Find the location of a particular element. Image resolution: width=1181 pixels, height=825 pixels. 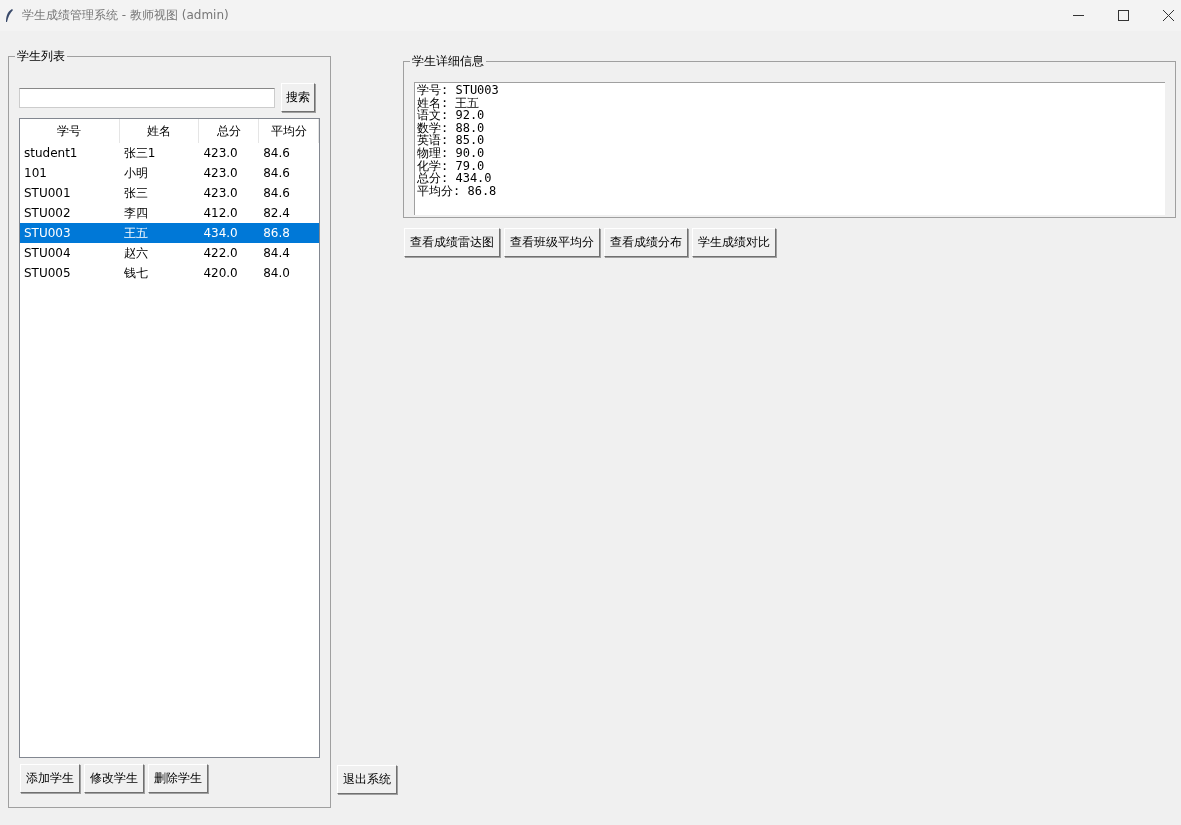

detail-line: 平均分: 86.8 is located at coordinates (457, 191).